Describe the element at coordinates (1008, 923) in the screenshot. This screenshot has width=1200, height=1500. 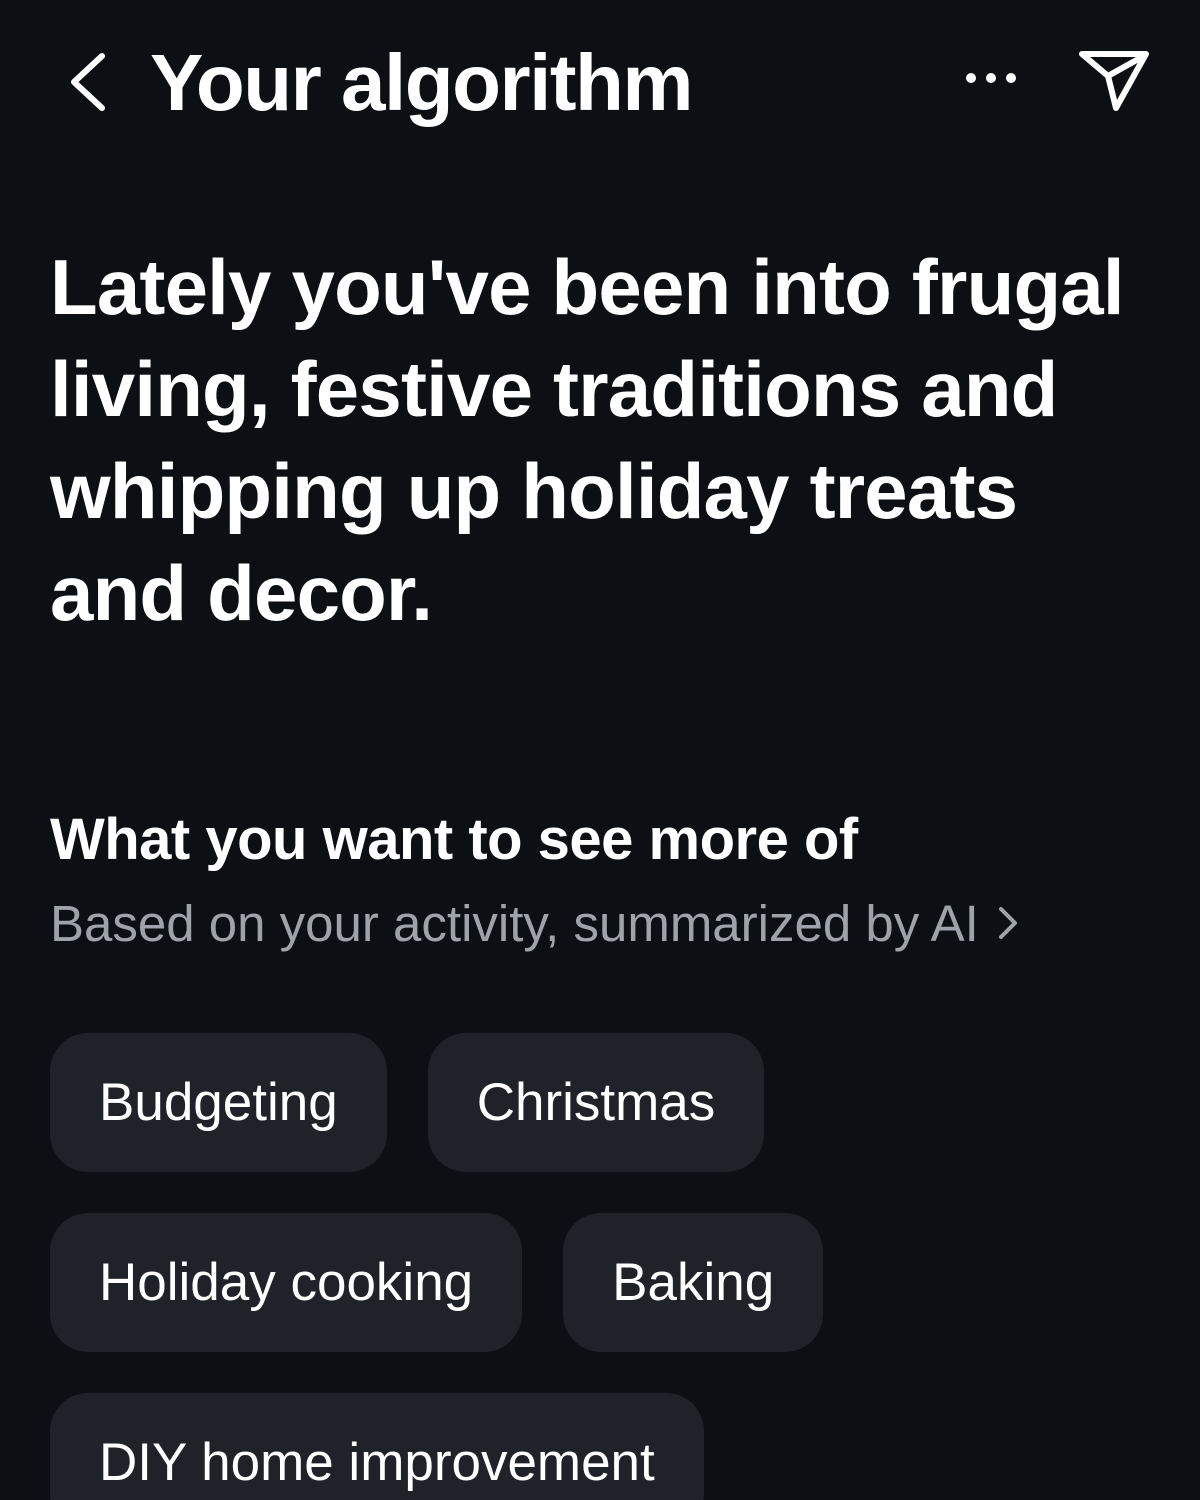
I see `chevron-right-icon` at that location.